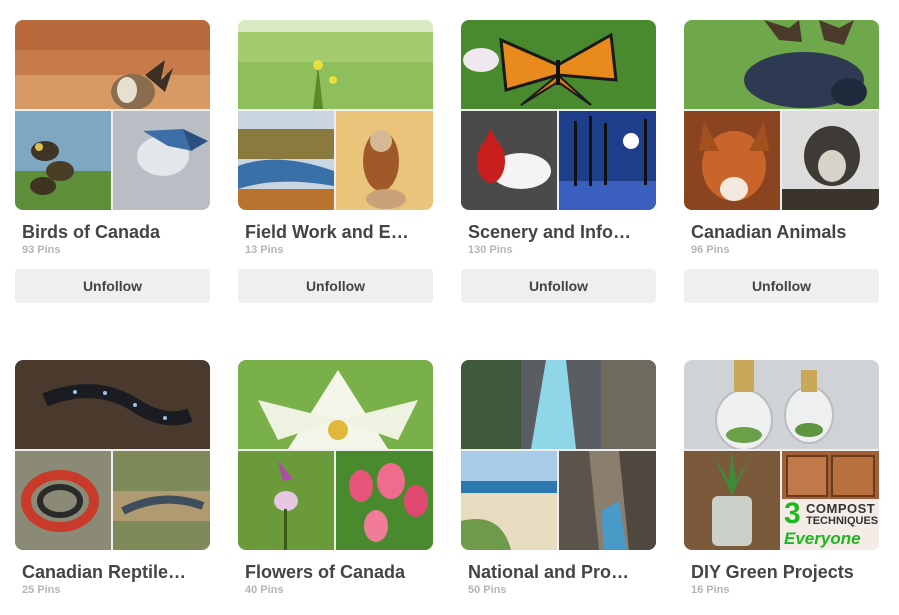 This screenshot has width=899, height=615. I want to click on cover-image-kestrel, so click(384, 160).